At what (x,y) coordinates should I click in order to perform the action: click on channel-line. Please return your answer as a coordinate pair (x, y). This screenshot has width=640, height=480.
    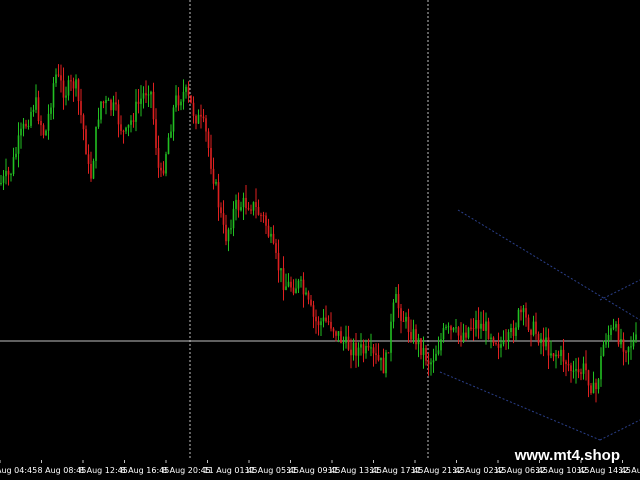
    Looking at the image, I should click on (548, 265).